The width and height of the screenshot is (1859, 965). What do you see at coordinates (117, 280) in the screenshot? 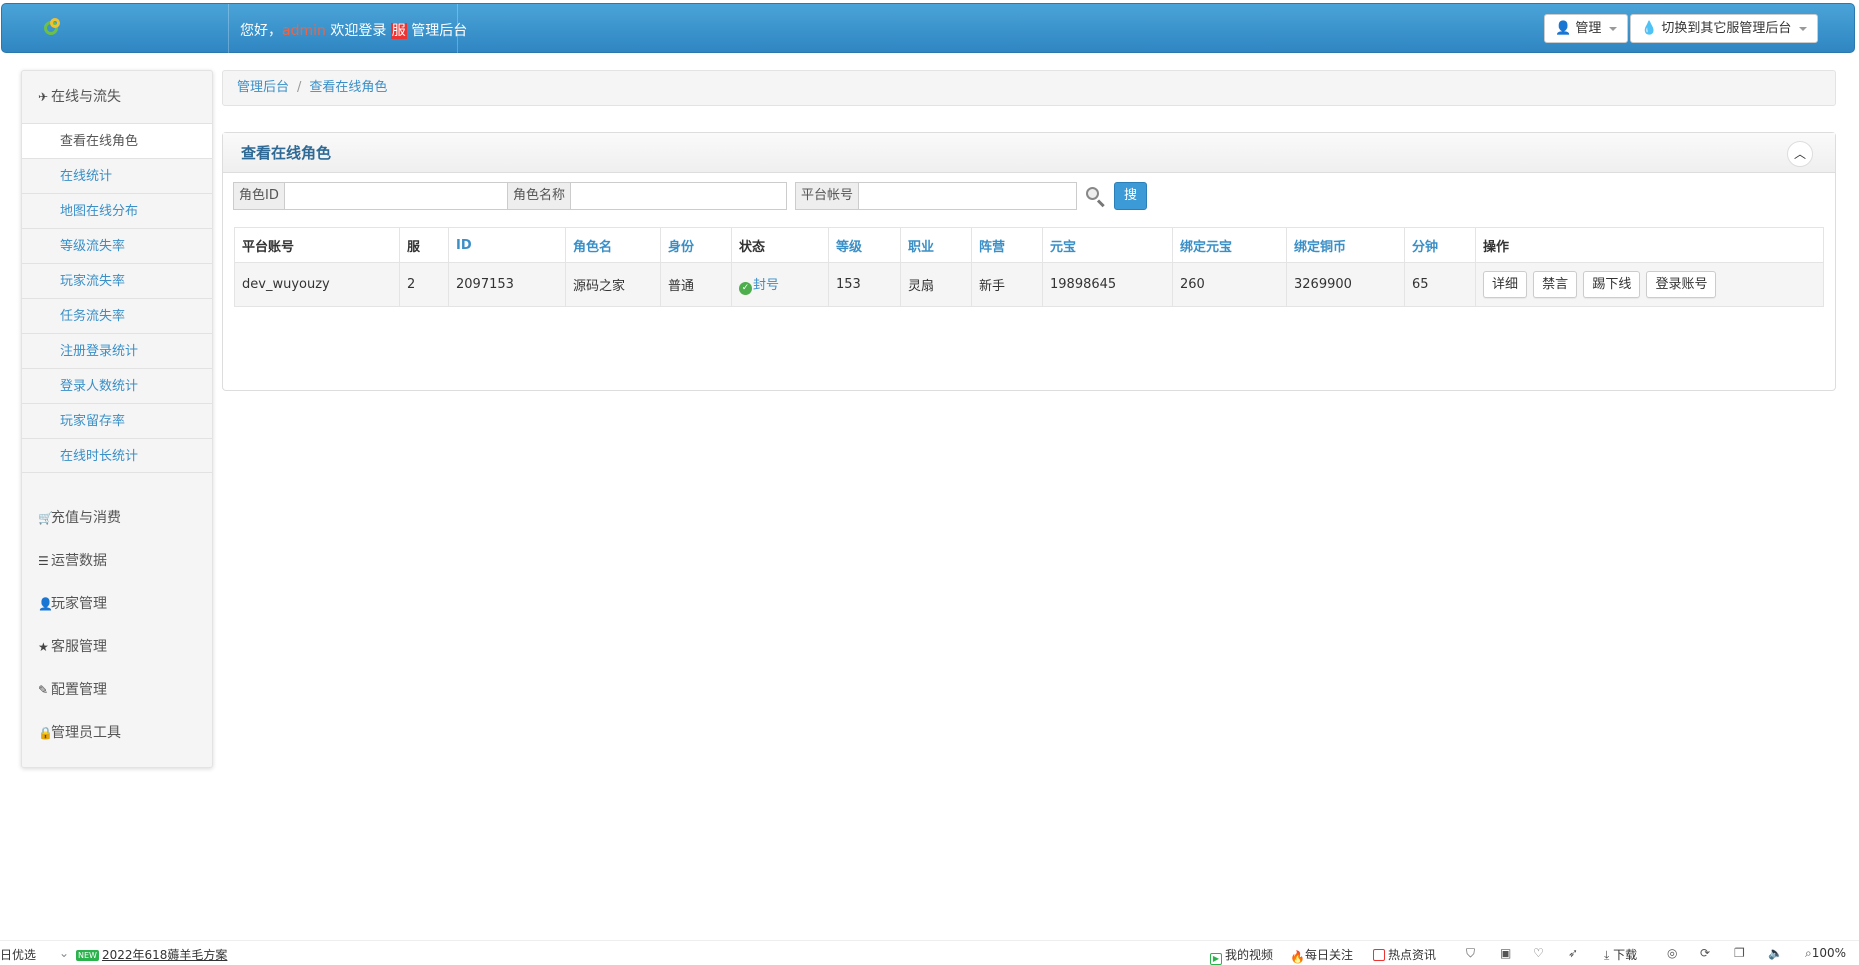
I see `sidebar-item-player-churn: 玩家流失率` at bounding box center [117, 280].